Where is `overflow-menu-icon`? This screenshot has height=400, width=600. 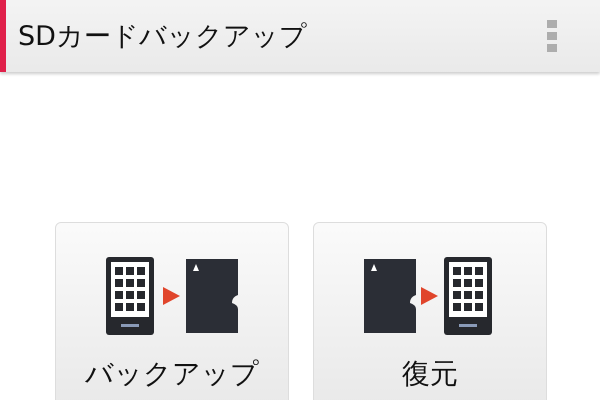 overflow-menu-icon is located at coordinates (552, 36).